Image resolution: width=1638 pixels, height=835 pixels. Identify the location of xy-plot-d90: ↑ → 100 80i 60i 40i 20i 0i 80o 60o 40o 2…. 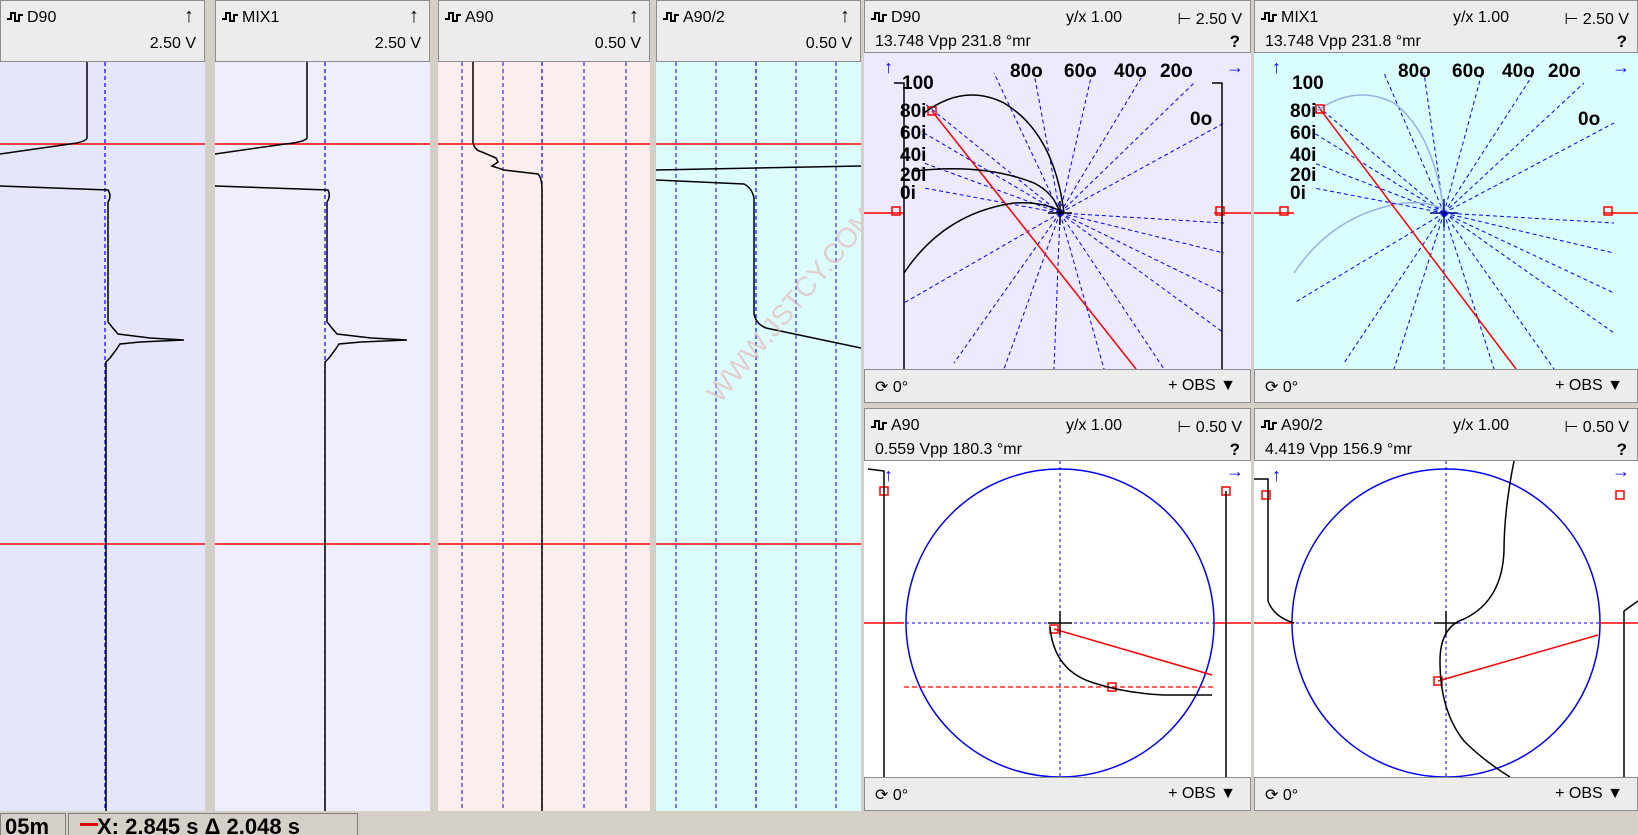
(1057, 211).